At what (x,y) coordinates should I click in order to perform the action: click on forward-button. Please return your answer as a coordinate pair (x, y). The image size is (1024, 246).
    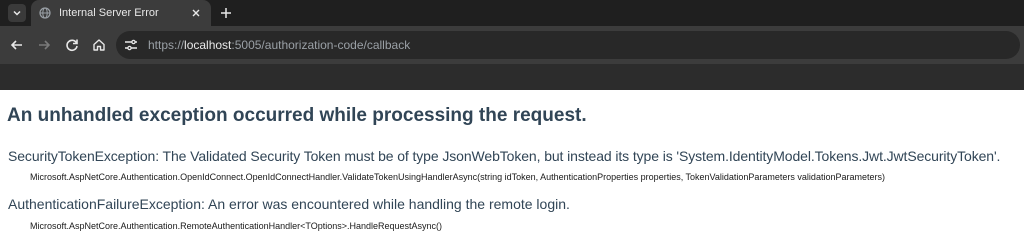
    Looking at the image, I should click on (44, 45).